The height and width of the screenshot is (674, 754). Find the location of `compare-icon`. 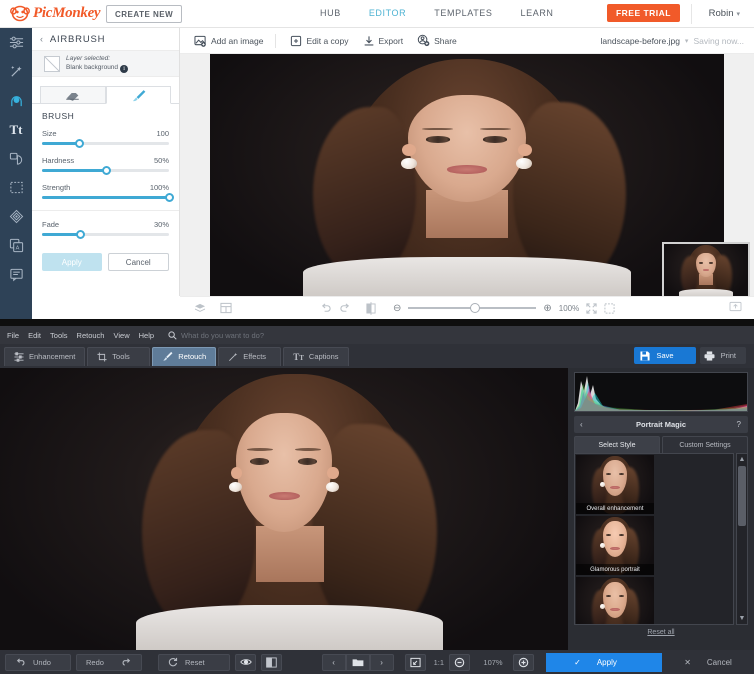

compare-icon is located at coordinates (371, 308).